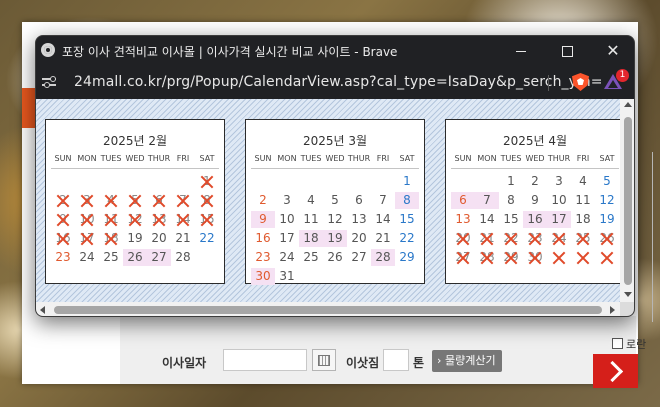  I want to click on minimize-icon, so click(521, 51).